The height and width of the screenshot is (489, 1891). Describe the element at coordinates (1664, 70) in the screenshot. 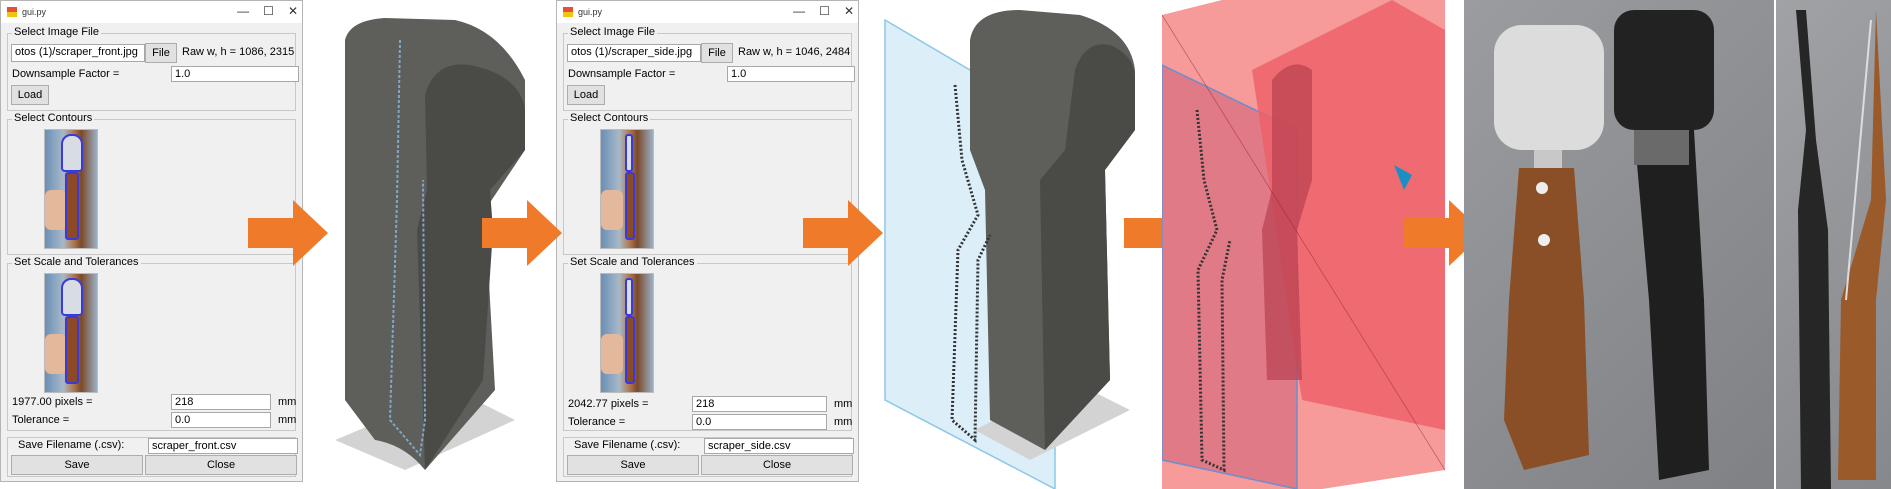

I see `printed-blade` at that location.